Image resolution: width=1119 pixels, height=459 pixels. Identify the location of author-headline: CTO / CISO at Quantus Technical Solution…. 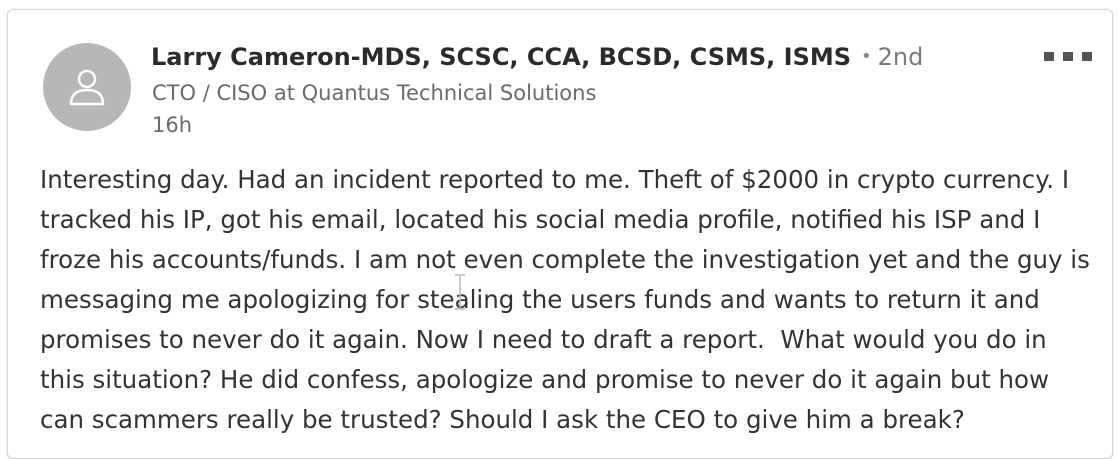
(374, 93).